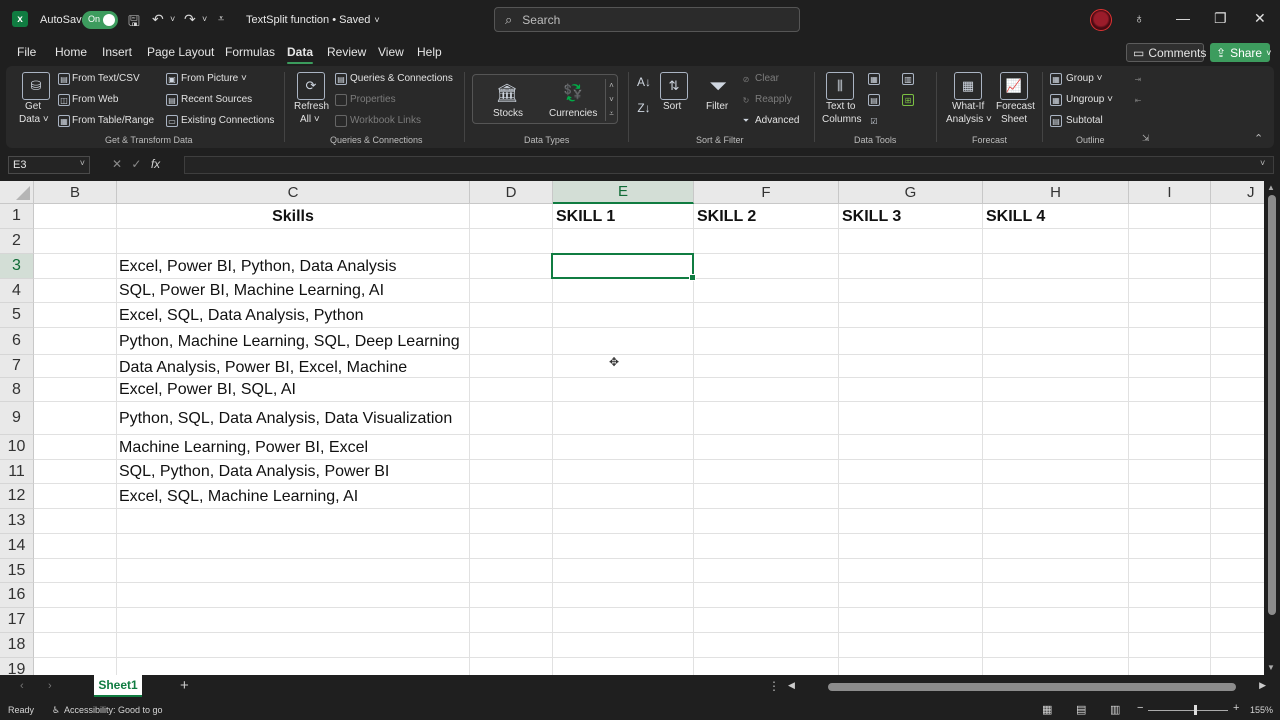 The width and height of the screenshot is (1280, 720). What do you see at coordinates (17, 341) in the screenshot?
I see `row-header-6: 6` at bounding box center [17, 341].